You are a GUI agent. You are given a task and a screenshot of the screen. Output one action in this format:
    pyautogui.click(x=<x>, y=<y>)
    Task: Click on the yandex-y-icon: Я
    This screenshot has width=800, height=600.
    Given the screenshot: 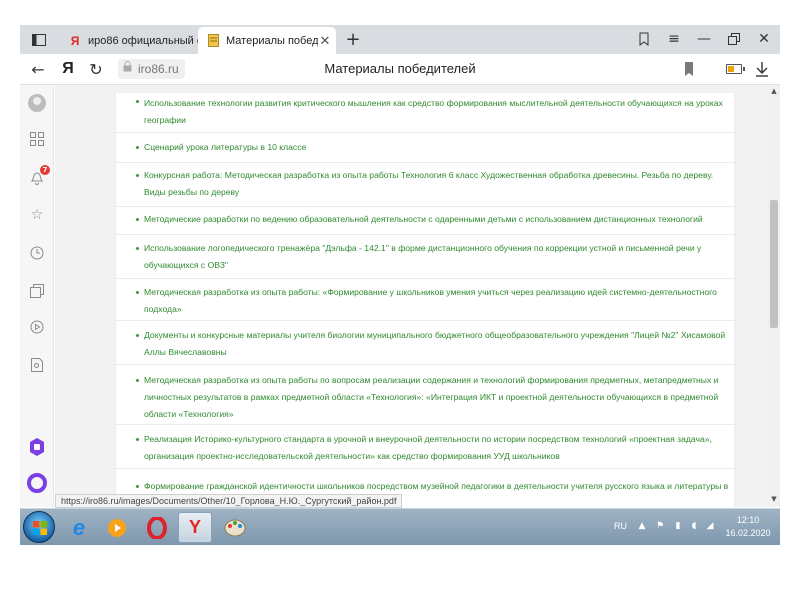 What is the action you would take?
    pyautogui.click(x=75, y=40)
    